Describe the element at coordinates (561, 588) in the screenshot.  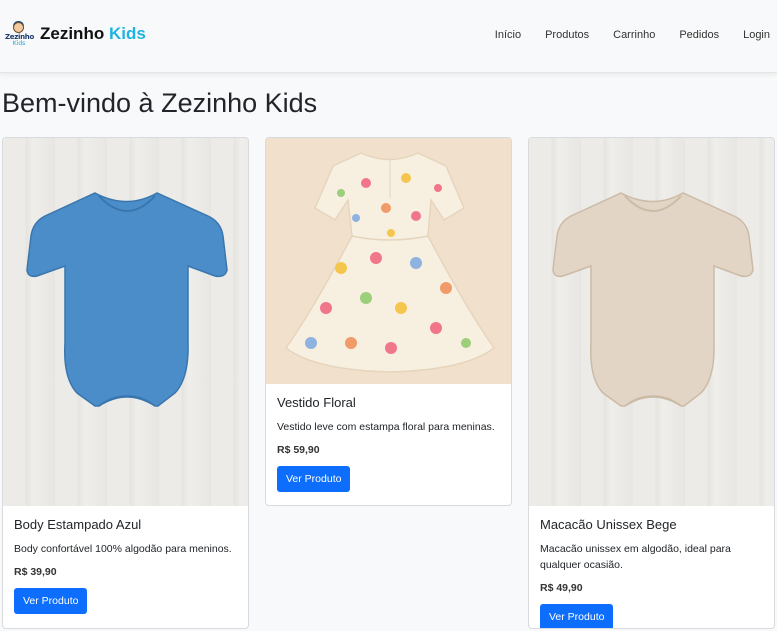
I see `product-price: R$ 49,90` at that location.